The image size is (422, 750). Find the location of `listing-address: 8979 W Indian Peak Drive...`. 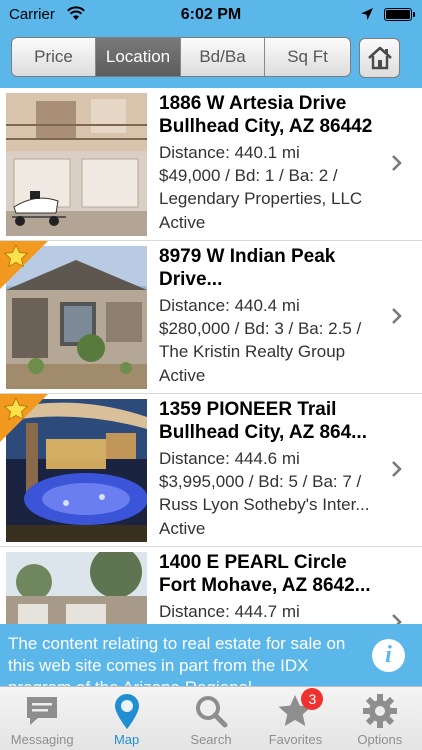

listing-address: 8979 W Indian Peak Drive... is located at coordinates (279, 268).